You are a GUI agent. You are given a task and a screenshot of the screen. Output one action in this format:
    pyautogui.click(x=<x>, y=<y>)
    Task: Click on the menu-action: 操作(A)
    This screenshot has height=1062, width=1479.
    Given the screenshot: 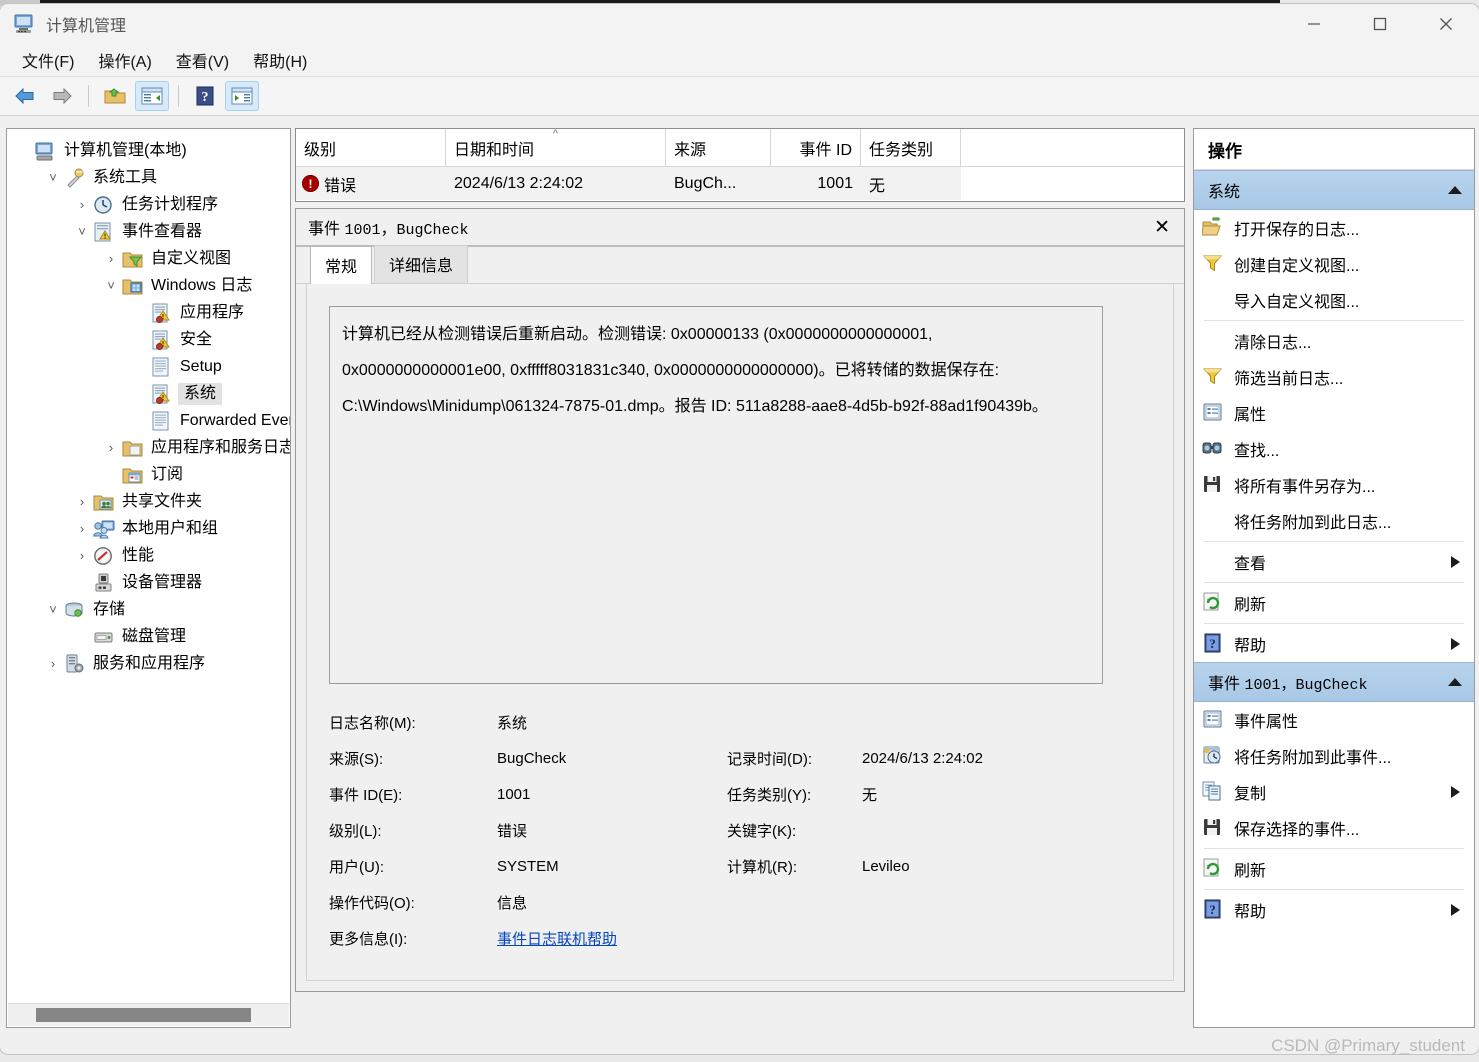 What is the action you would take?
    pyautogui.click(x=124, y=60)
    